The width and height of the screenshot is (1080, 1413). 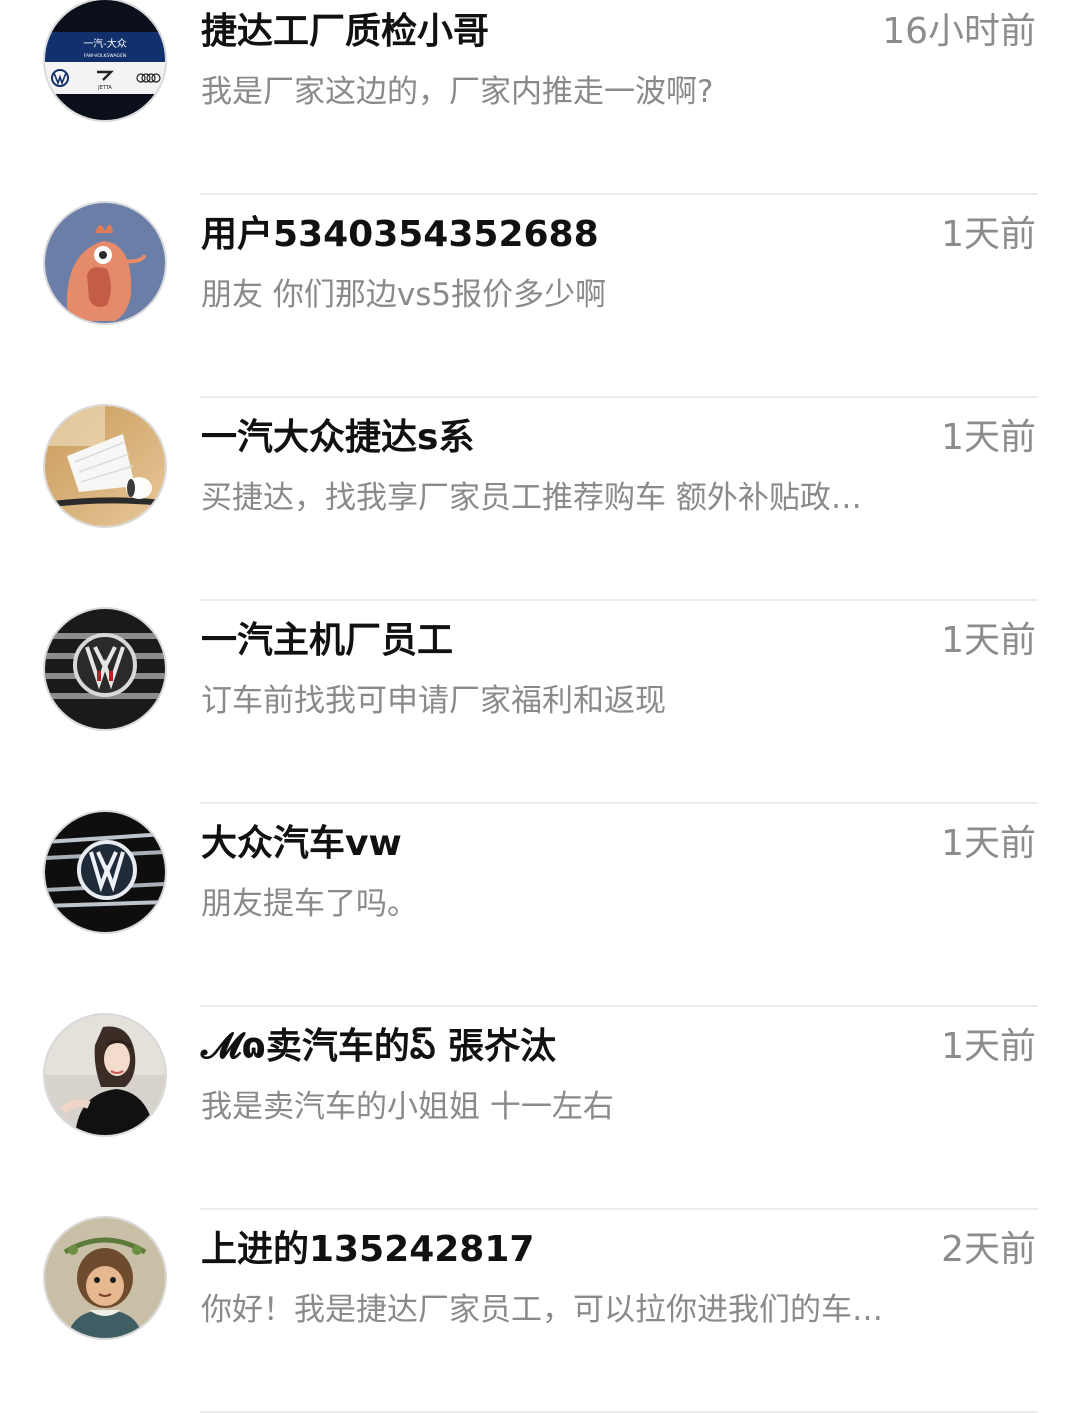 I want to click on avatar-jetta-text: JETTA, so click(x=104, y=88).